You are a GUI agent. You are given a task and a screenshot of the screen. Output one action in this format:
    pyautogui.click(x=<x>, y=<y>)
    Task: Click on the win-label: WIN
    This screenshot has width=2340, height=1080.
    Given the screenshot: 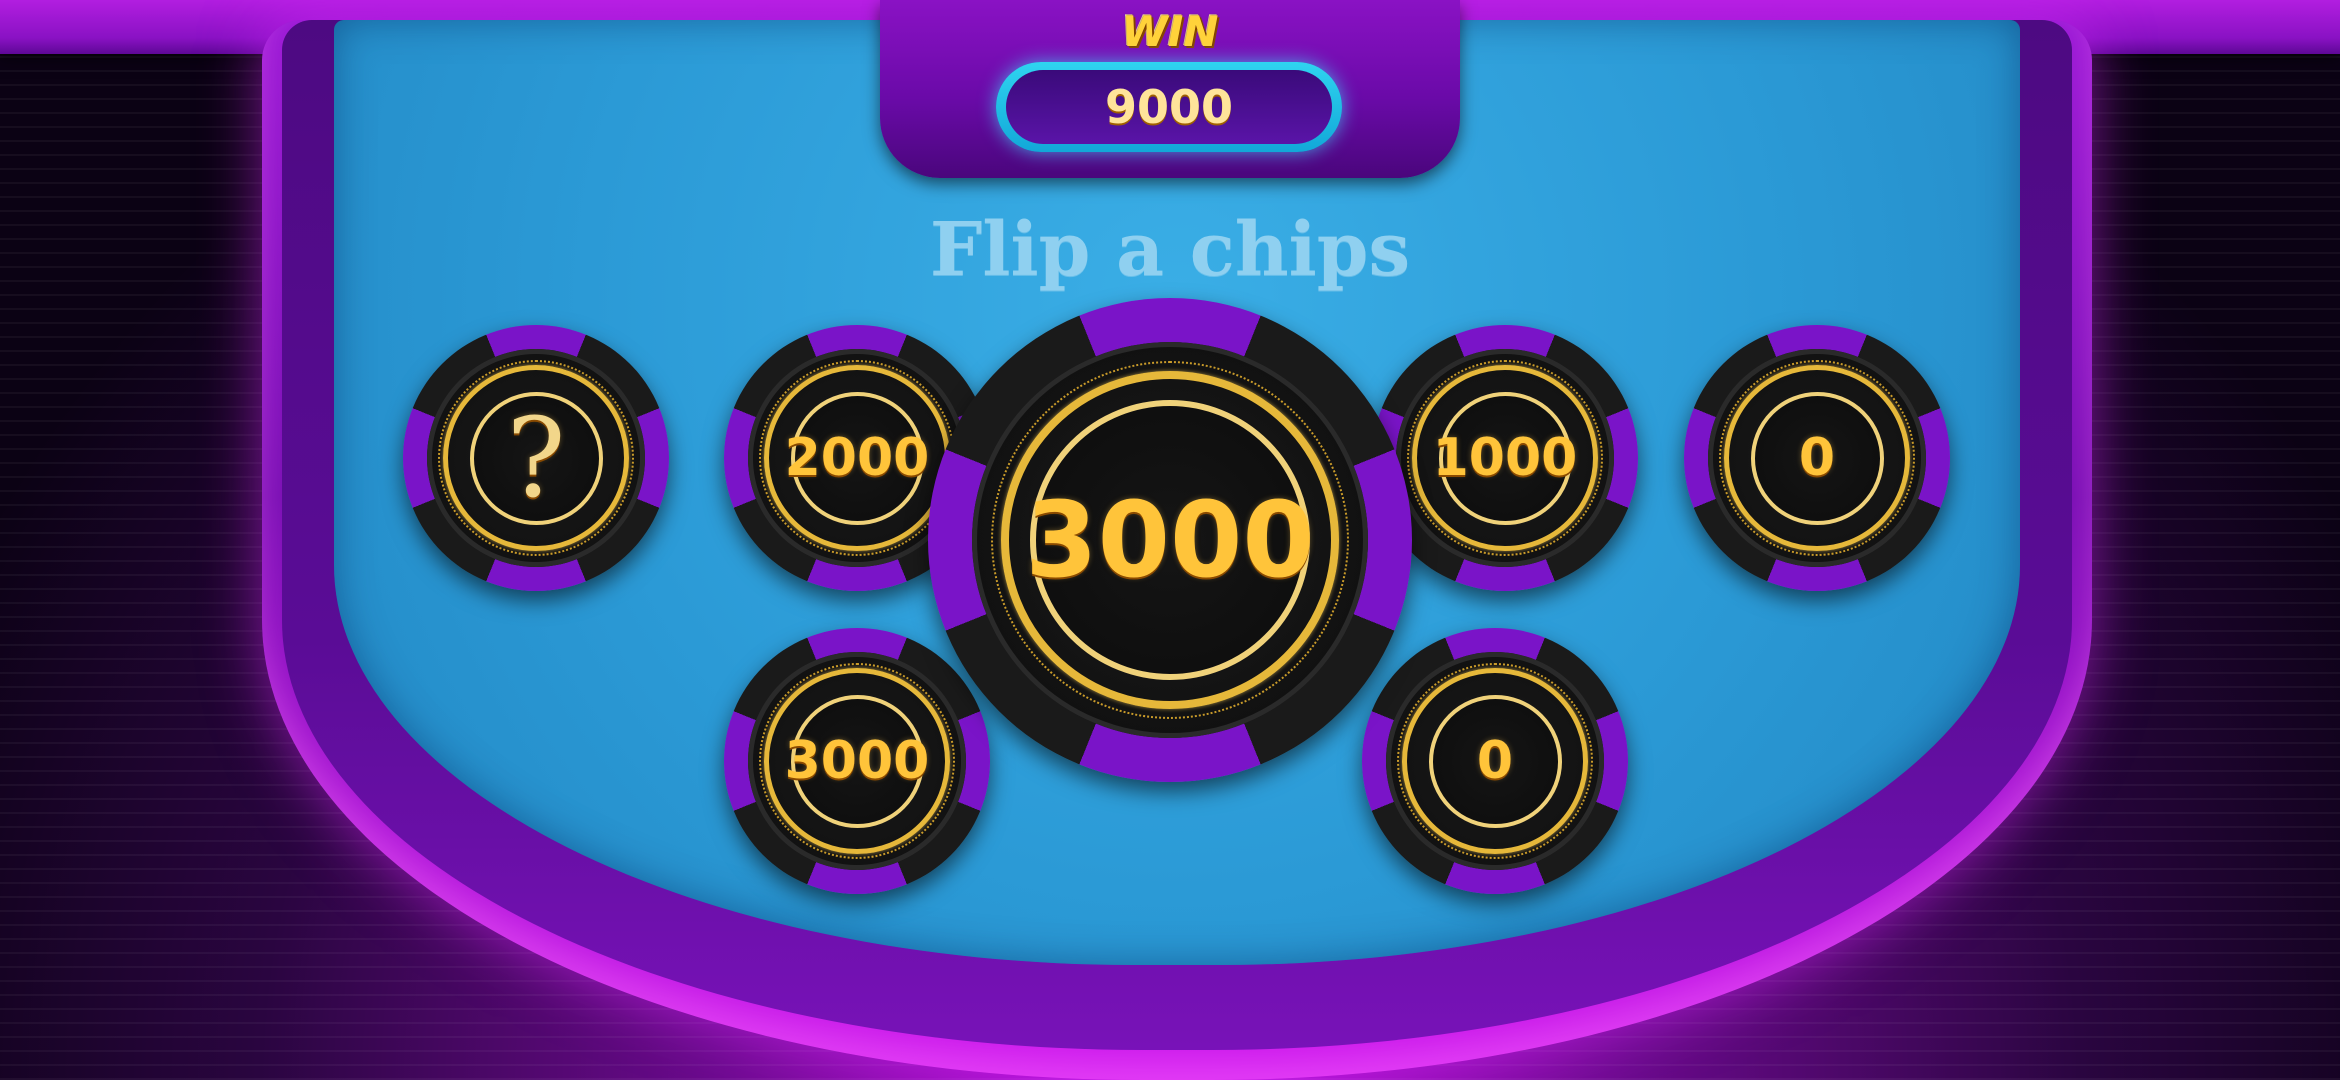 What is the action you would take?
    pyautogui.click(x=1170, y=31)
    